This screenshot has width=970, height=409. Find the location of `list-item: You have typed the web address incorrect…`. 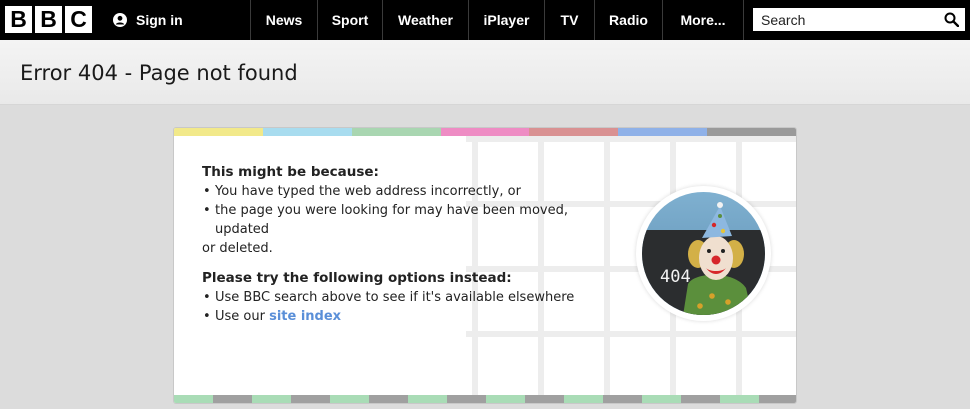

list-item: You have typed the web address incorrect… is located at coordinates (412, 191).